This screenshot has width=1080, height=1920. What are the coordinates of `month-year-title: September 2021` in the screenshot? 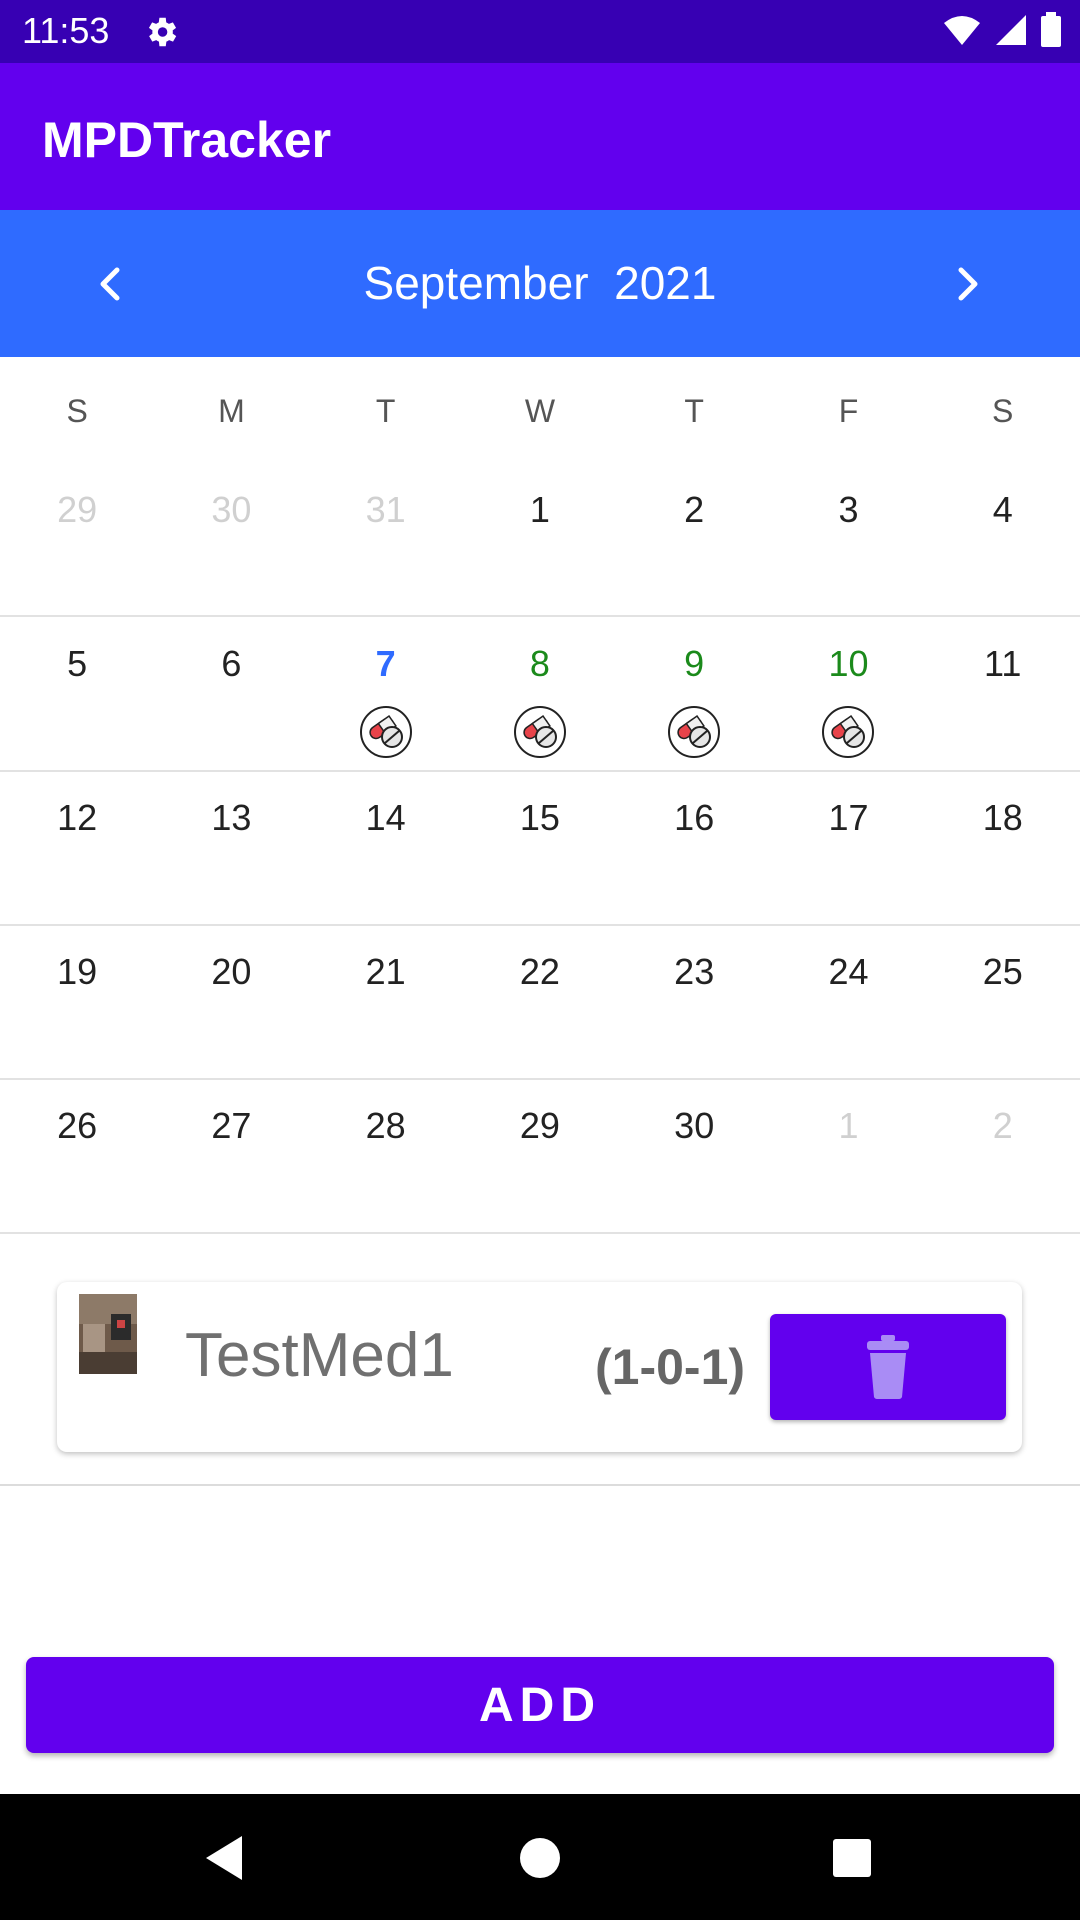 It's located at (540, 283).